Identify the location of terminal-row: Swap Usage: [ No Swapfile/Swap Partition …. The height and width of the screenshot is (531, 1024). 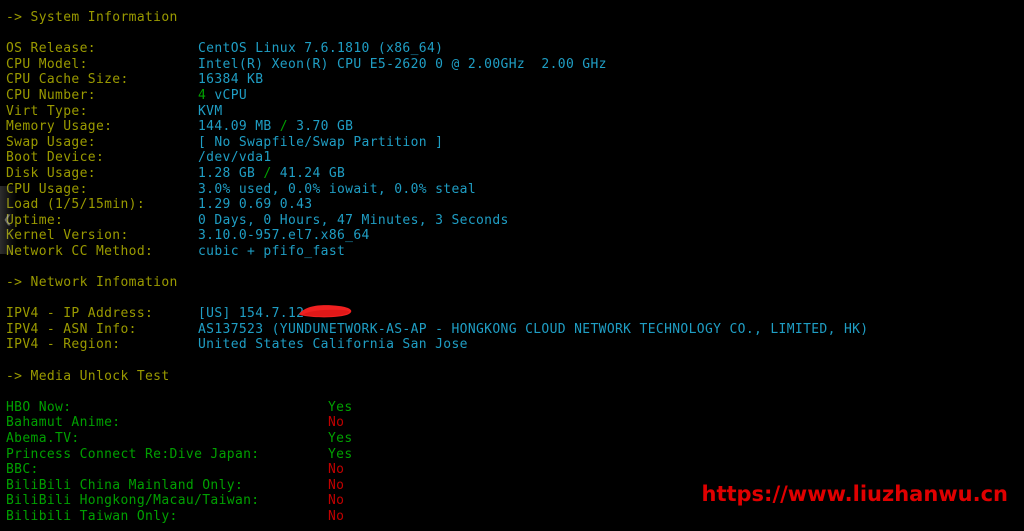
(515, 143).